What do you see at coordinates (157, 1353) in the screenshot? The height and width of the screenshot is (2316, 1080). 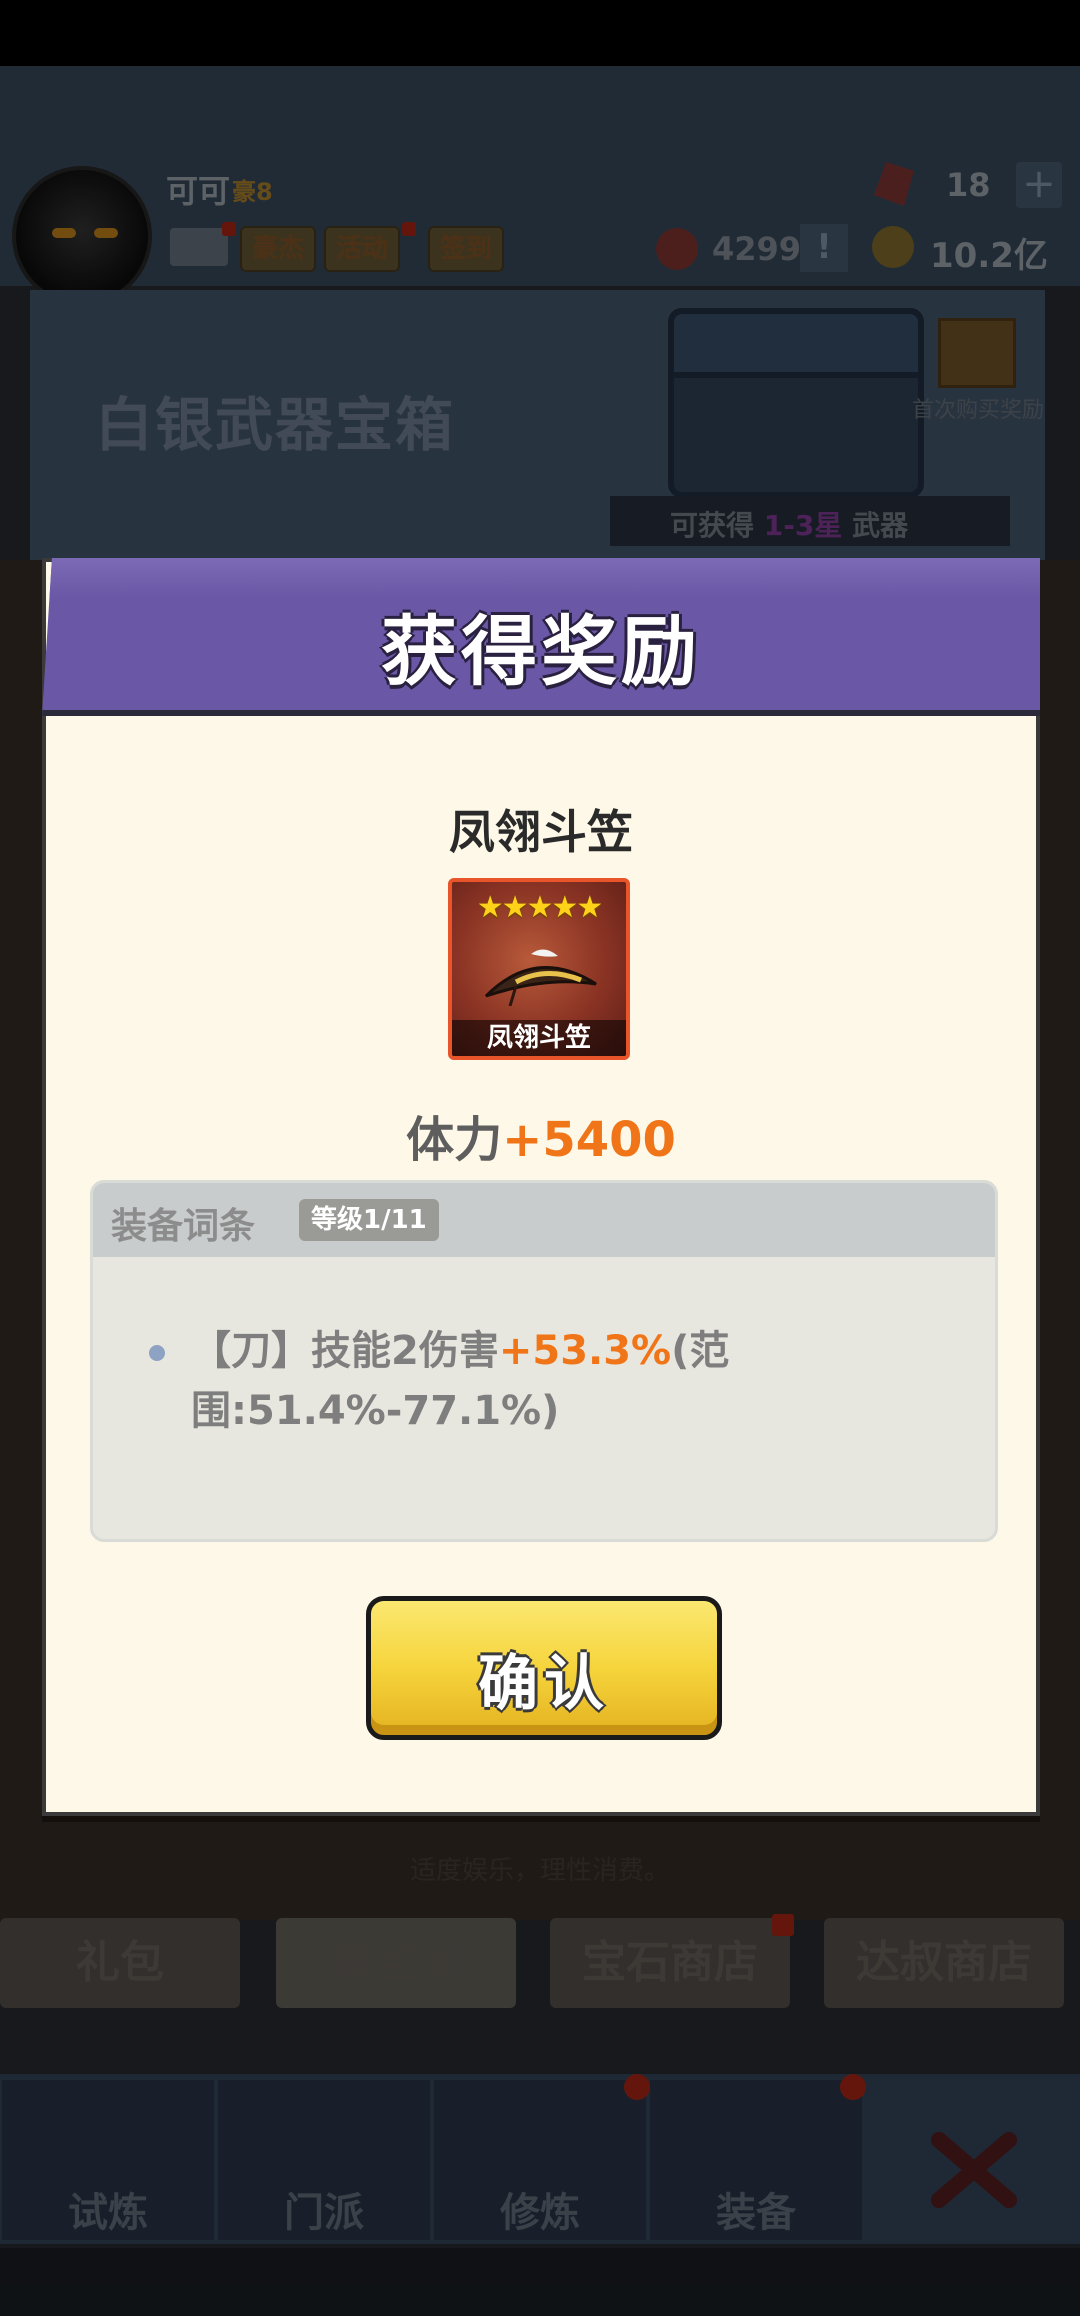 I see `bullet-icon` at bounding box center [157, 1353].